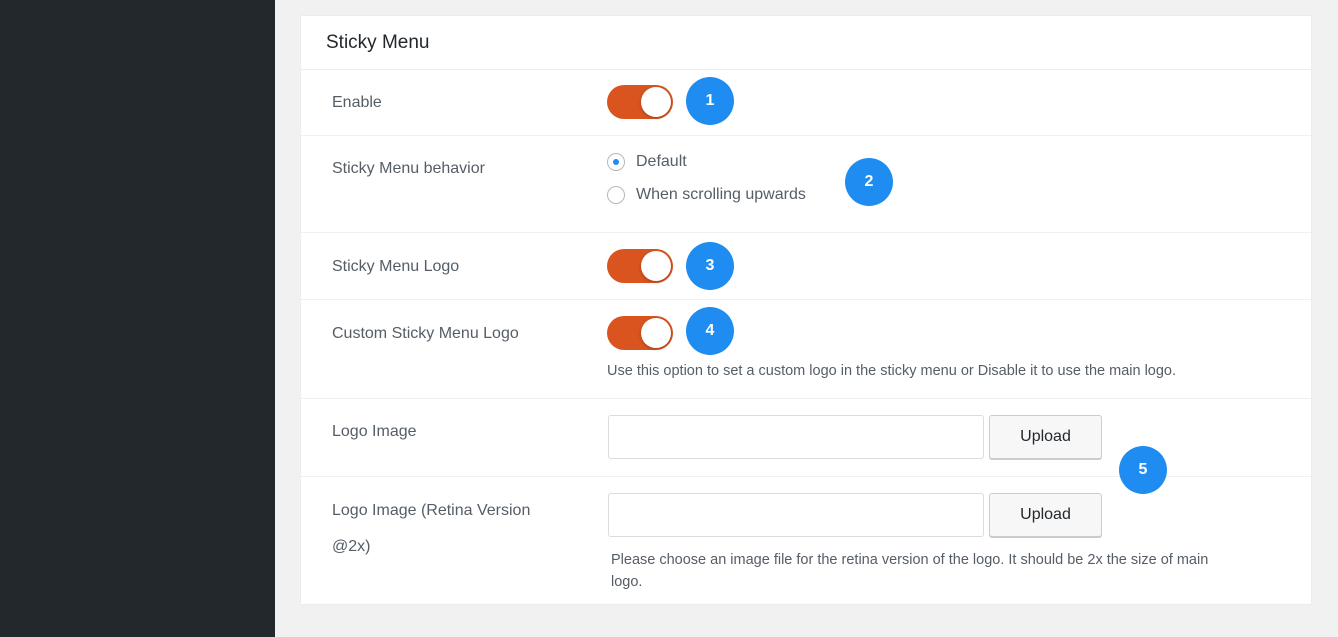  I want to click on enable-row: Enable 1, so click(806, 103).